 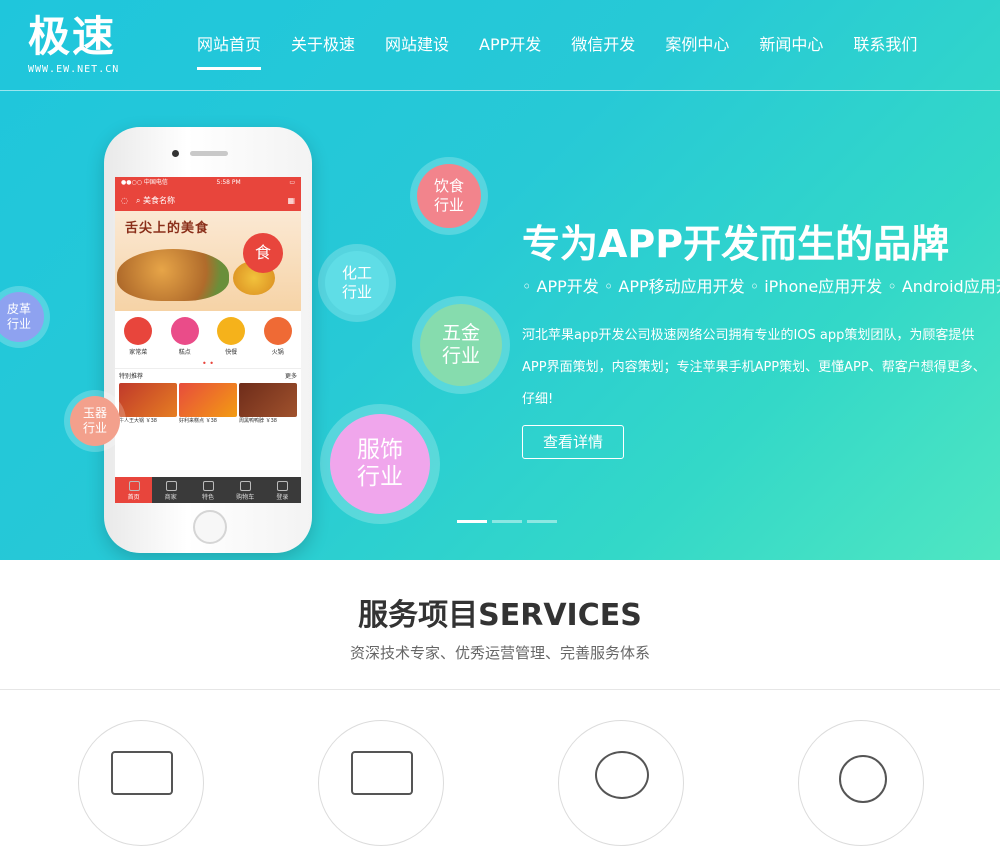 I want to click on phone-category: 快餐, so click(x=231, y=336).